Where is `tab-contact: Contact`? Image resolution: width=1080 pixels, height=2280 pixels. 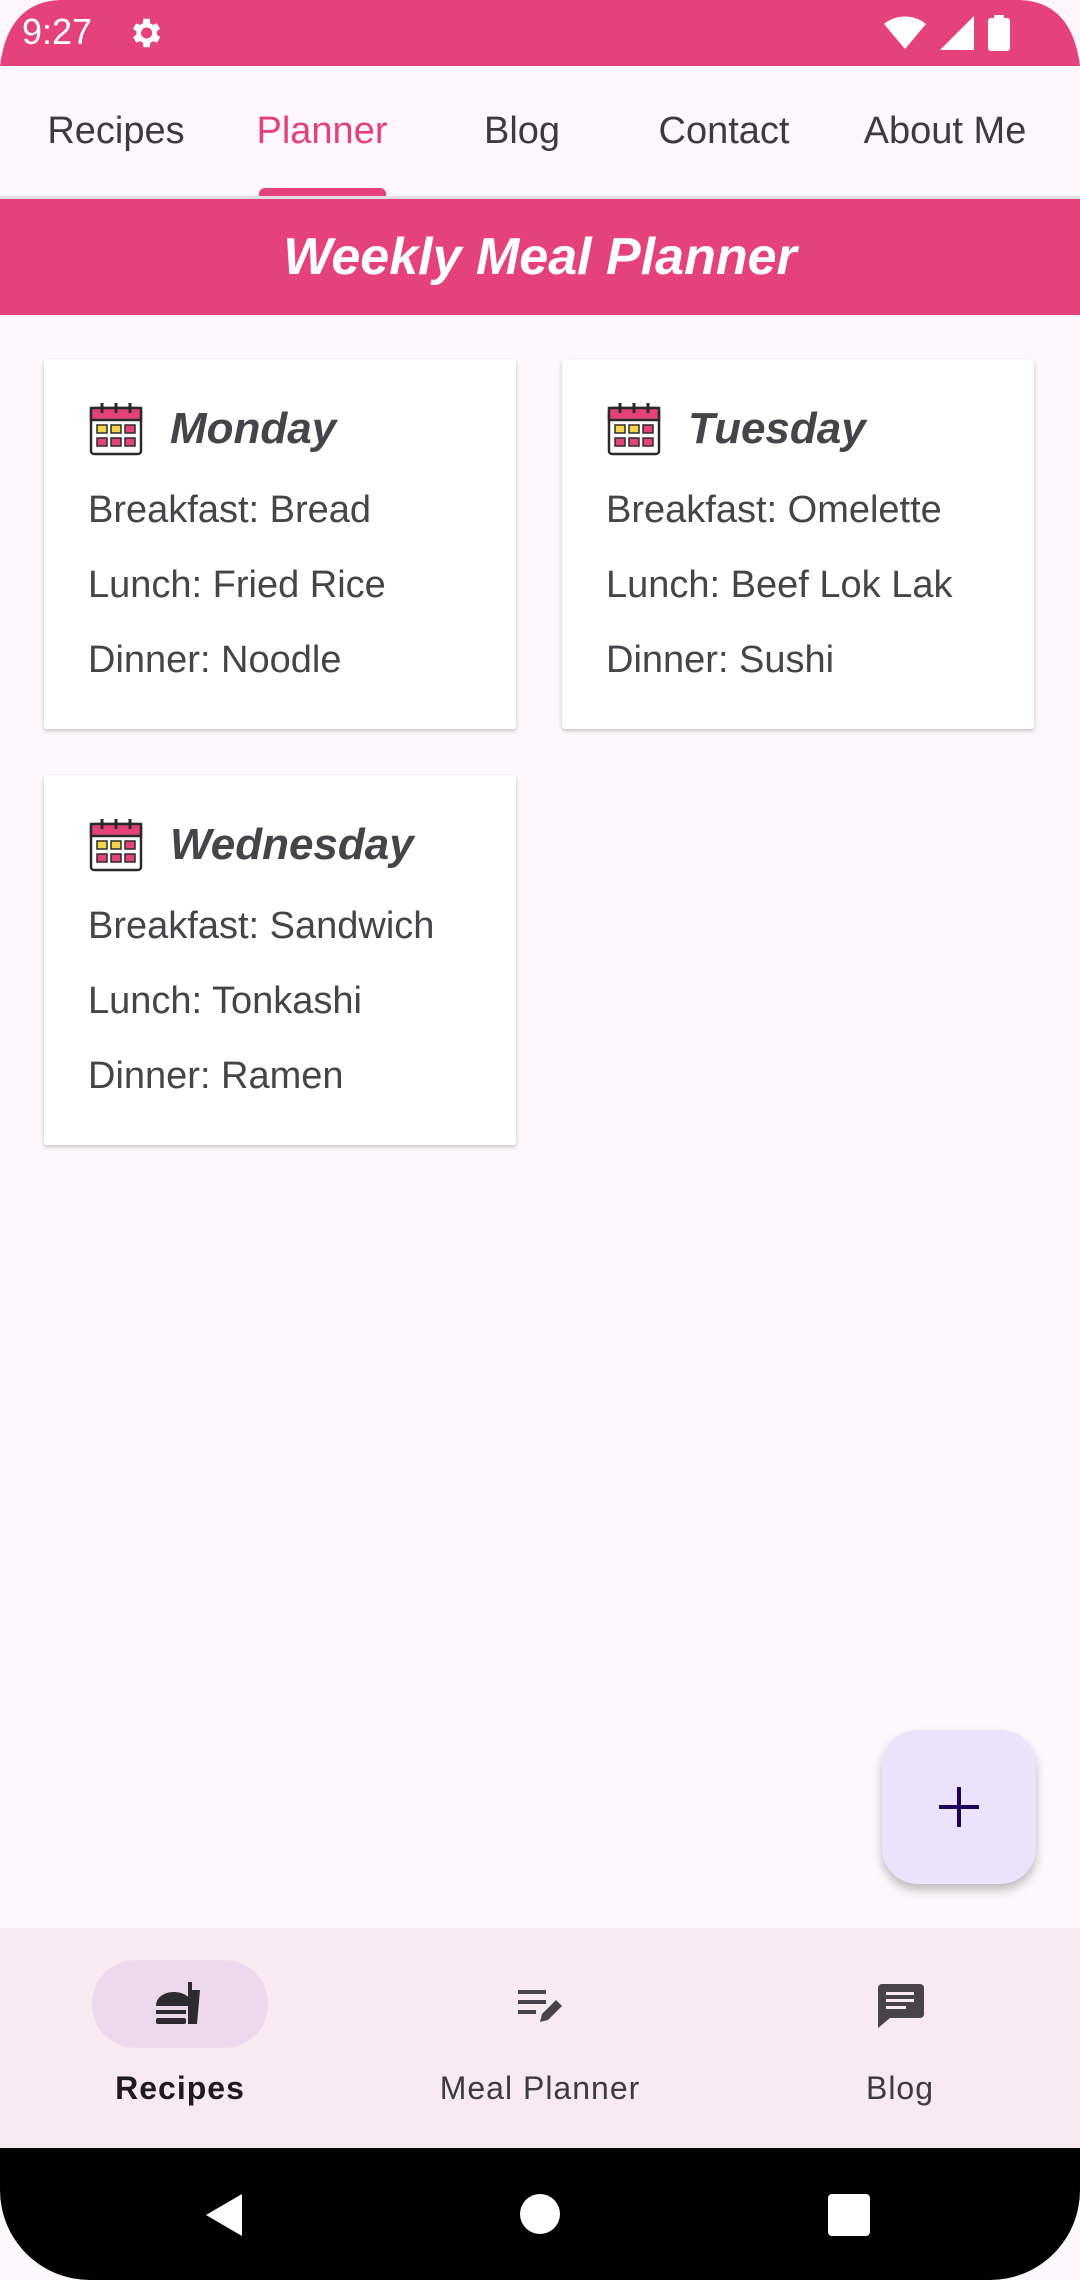 tab-contact: Contact is located at coordinates (724, 131).